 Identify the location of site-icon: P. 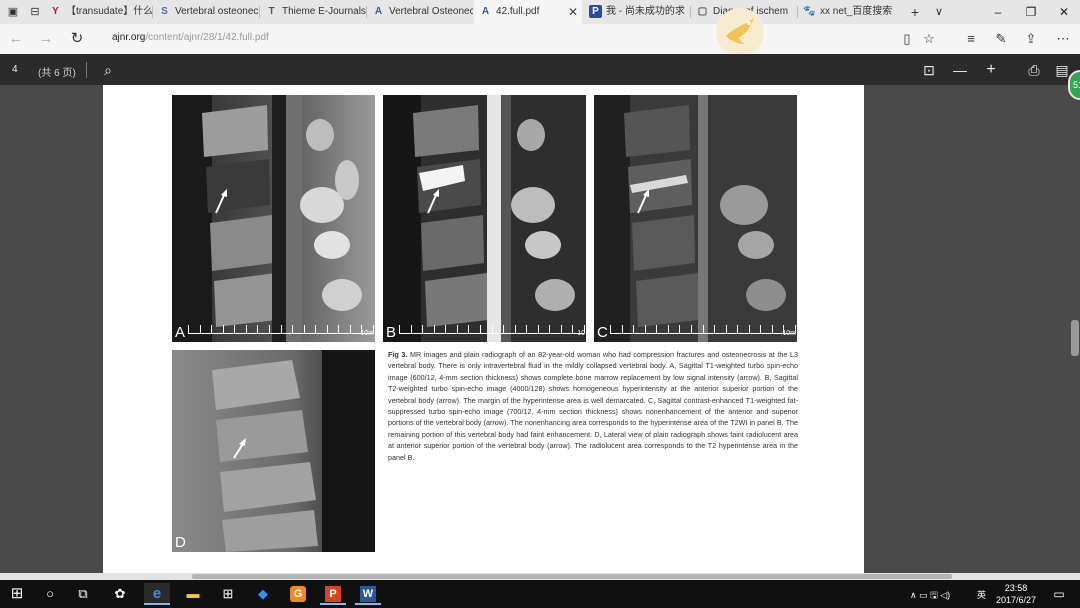
(595, 11).